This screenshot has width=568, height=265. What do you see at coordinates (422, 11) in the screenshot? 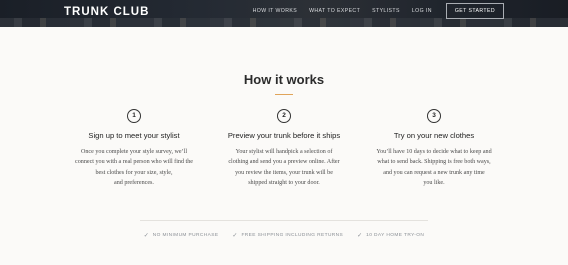
I see `nav-link-log-in: LOG IN` at bounding box center [422, 11].